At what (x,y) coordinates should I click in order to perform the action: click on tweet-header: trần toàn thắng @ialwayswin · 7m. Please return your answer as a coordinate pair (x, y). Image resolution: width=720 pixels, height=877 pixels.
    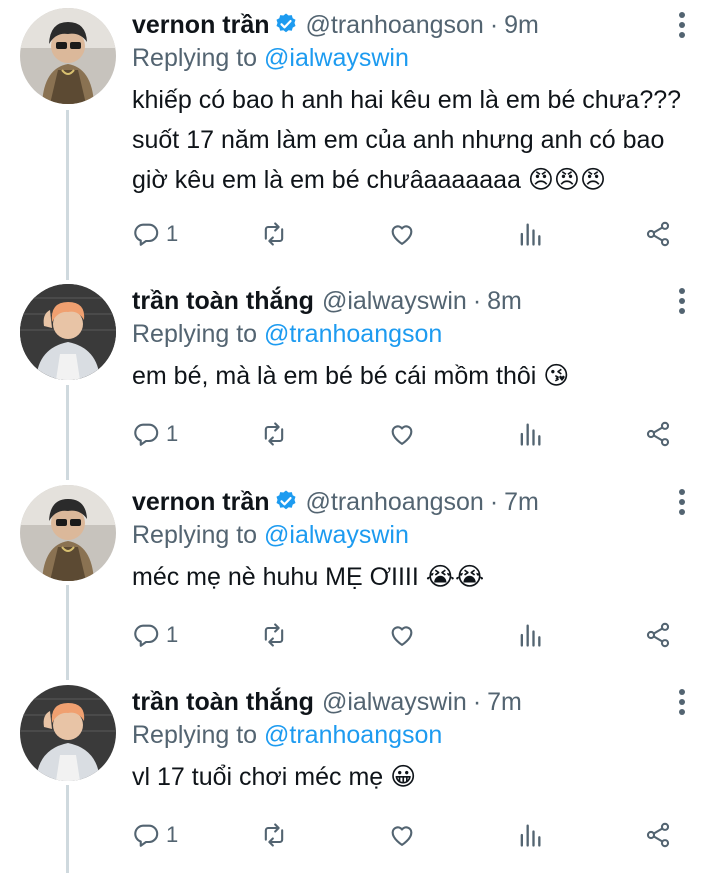
    Looking at the image, I should click on (327, 702).